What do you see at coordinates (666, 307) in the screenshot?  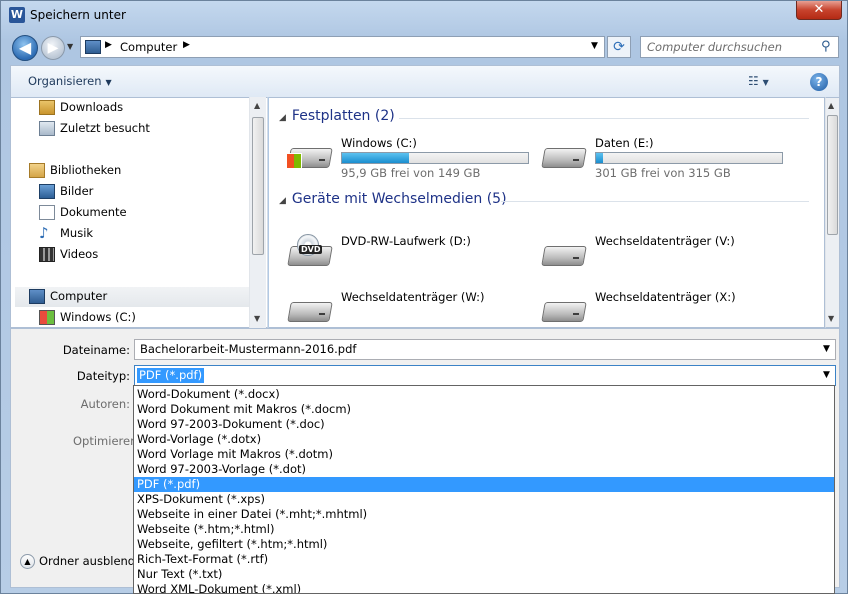 I see `drive-removable-x: Wechseldatenträger (X:)` at bounding box center [666, 307].